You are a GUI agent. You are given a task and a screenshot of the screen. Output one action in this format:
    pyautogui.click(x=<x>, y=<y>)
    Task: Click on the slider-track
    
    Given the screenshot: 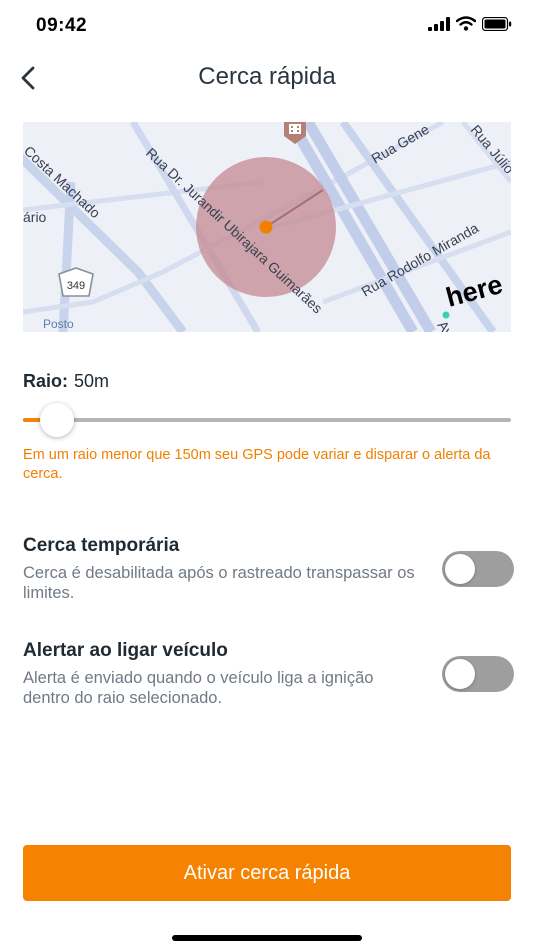 What is the action you would take?
    pyautogui.click(x=267, y=420)
    